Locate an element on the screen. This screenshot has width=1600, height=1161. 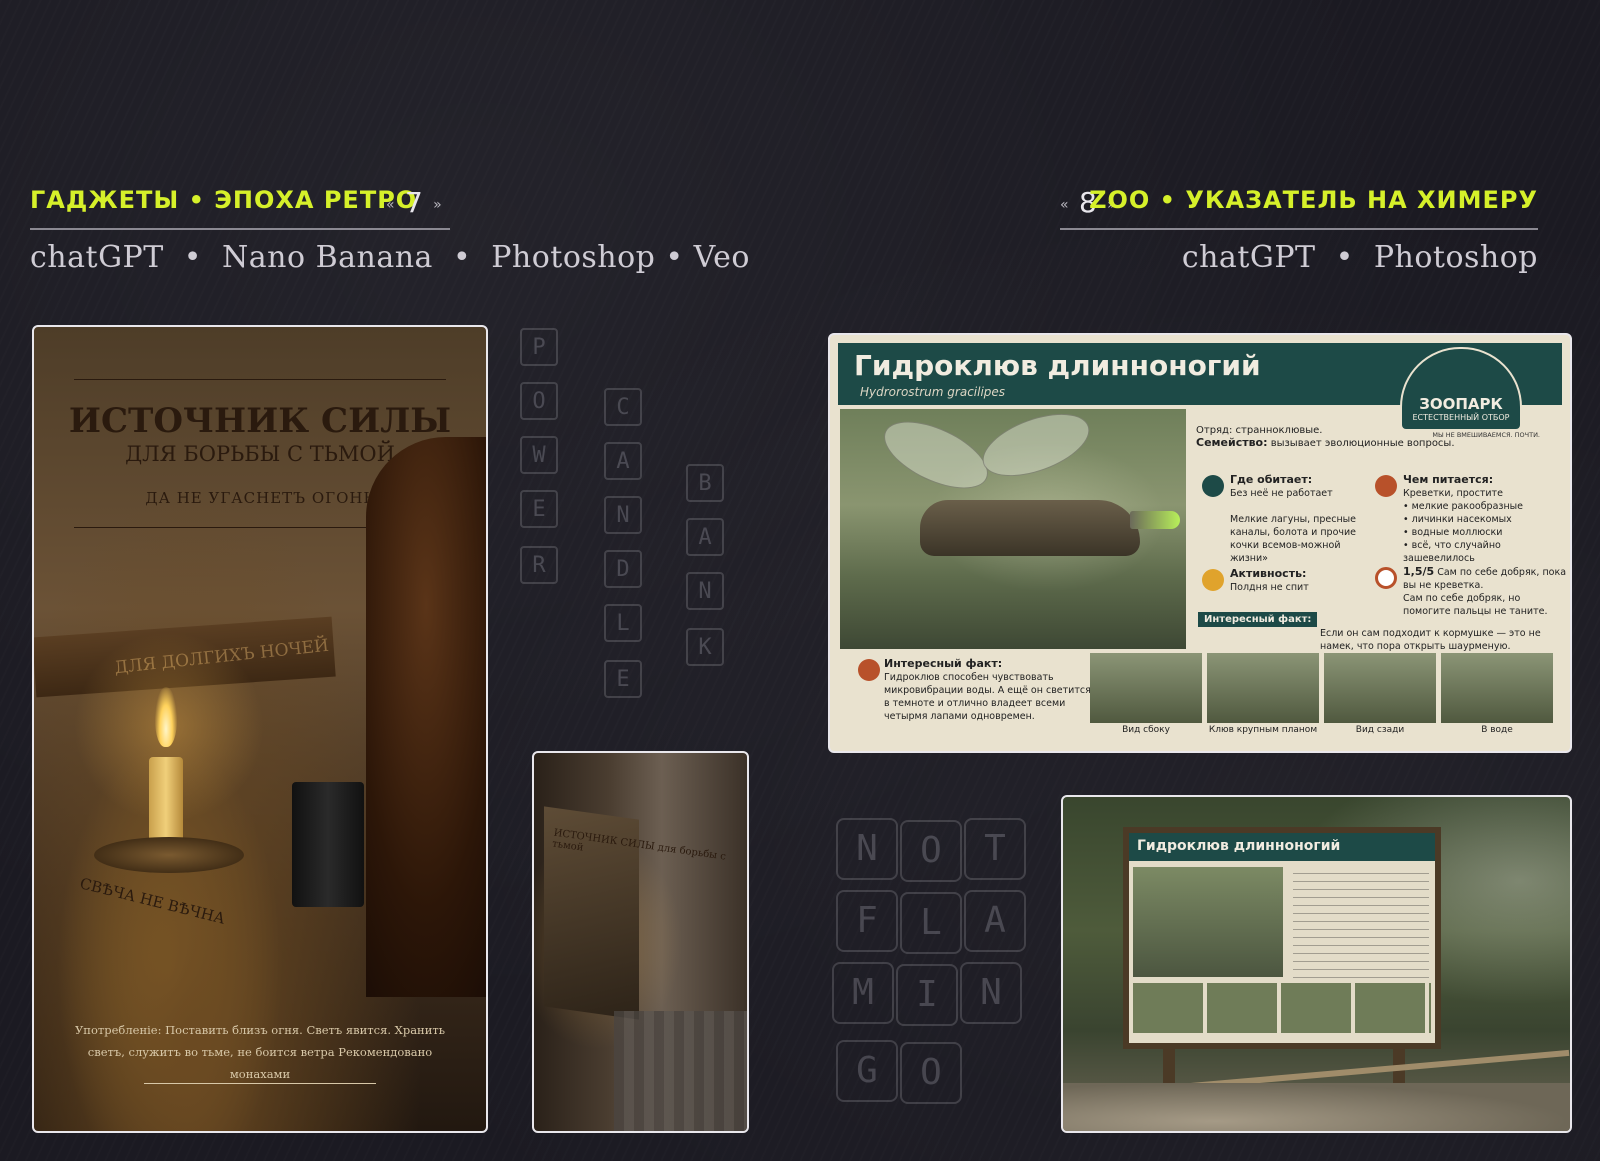
candle-holder is located at coordinates (169, 855).